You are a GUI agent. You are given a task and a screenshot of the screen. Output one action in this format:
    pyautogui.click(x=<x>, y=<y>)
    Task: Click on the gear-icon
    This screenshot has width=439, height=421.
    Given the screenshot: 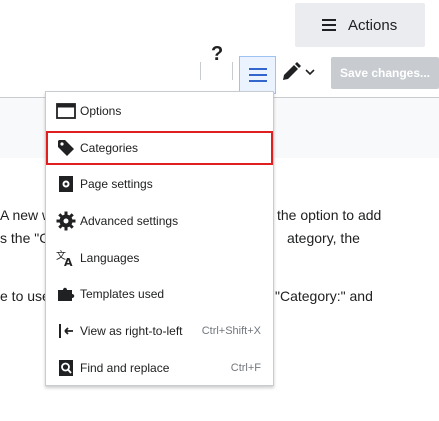 What is the action you would take?
    pyautogui.click(x=66, y=221)
    